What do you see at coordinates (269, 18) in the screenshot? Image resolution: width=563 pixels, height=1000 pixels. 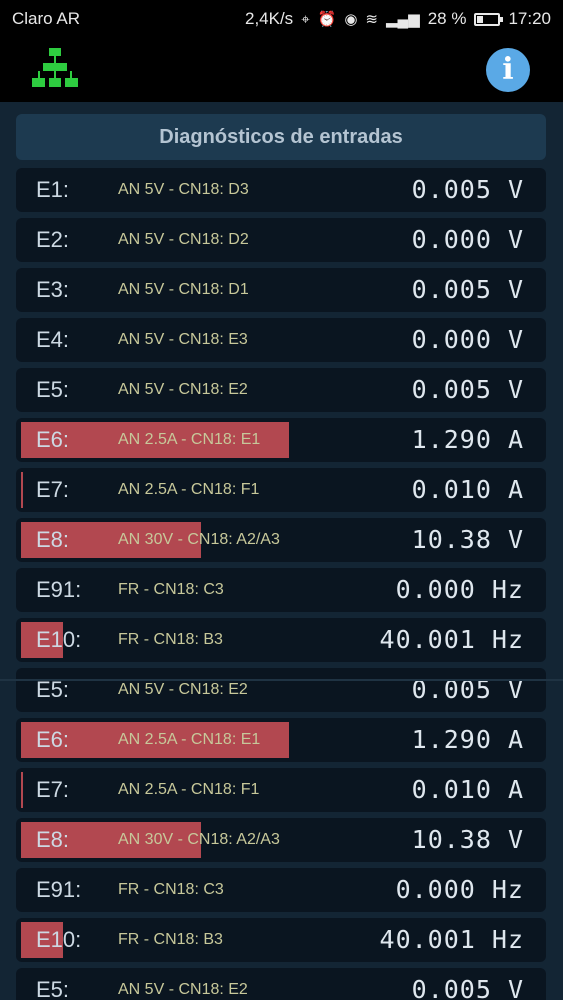 I see `network-speed: 2,4K/s` at bounding box center [269, 18].